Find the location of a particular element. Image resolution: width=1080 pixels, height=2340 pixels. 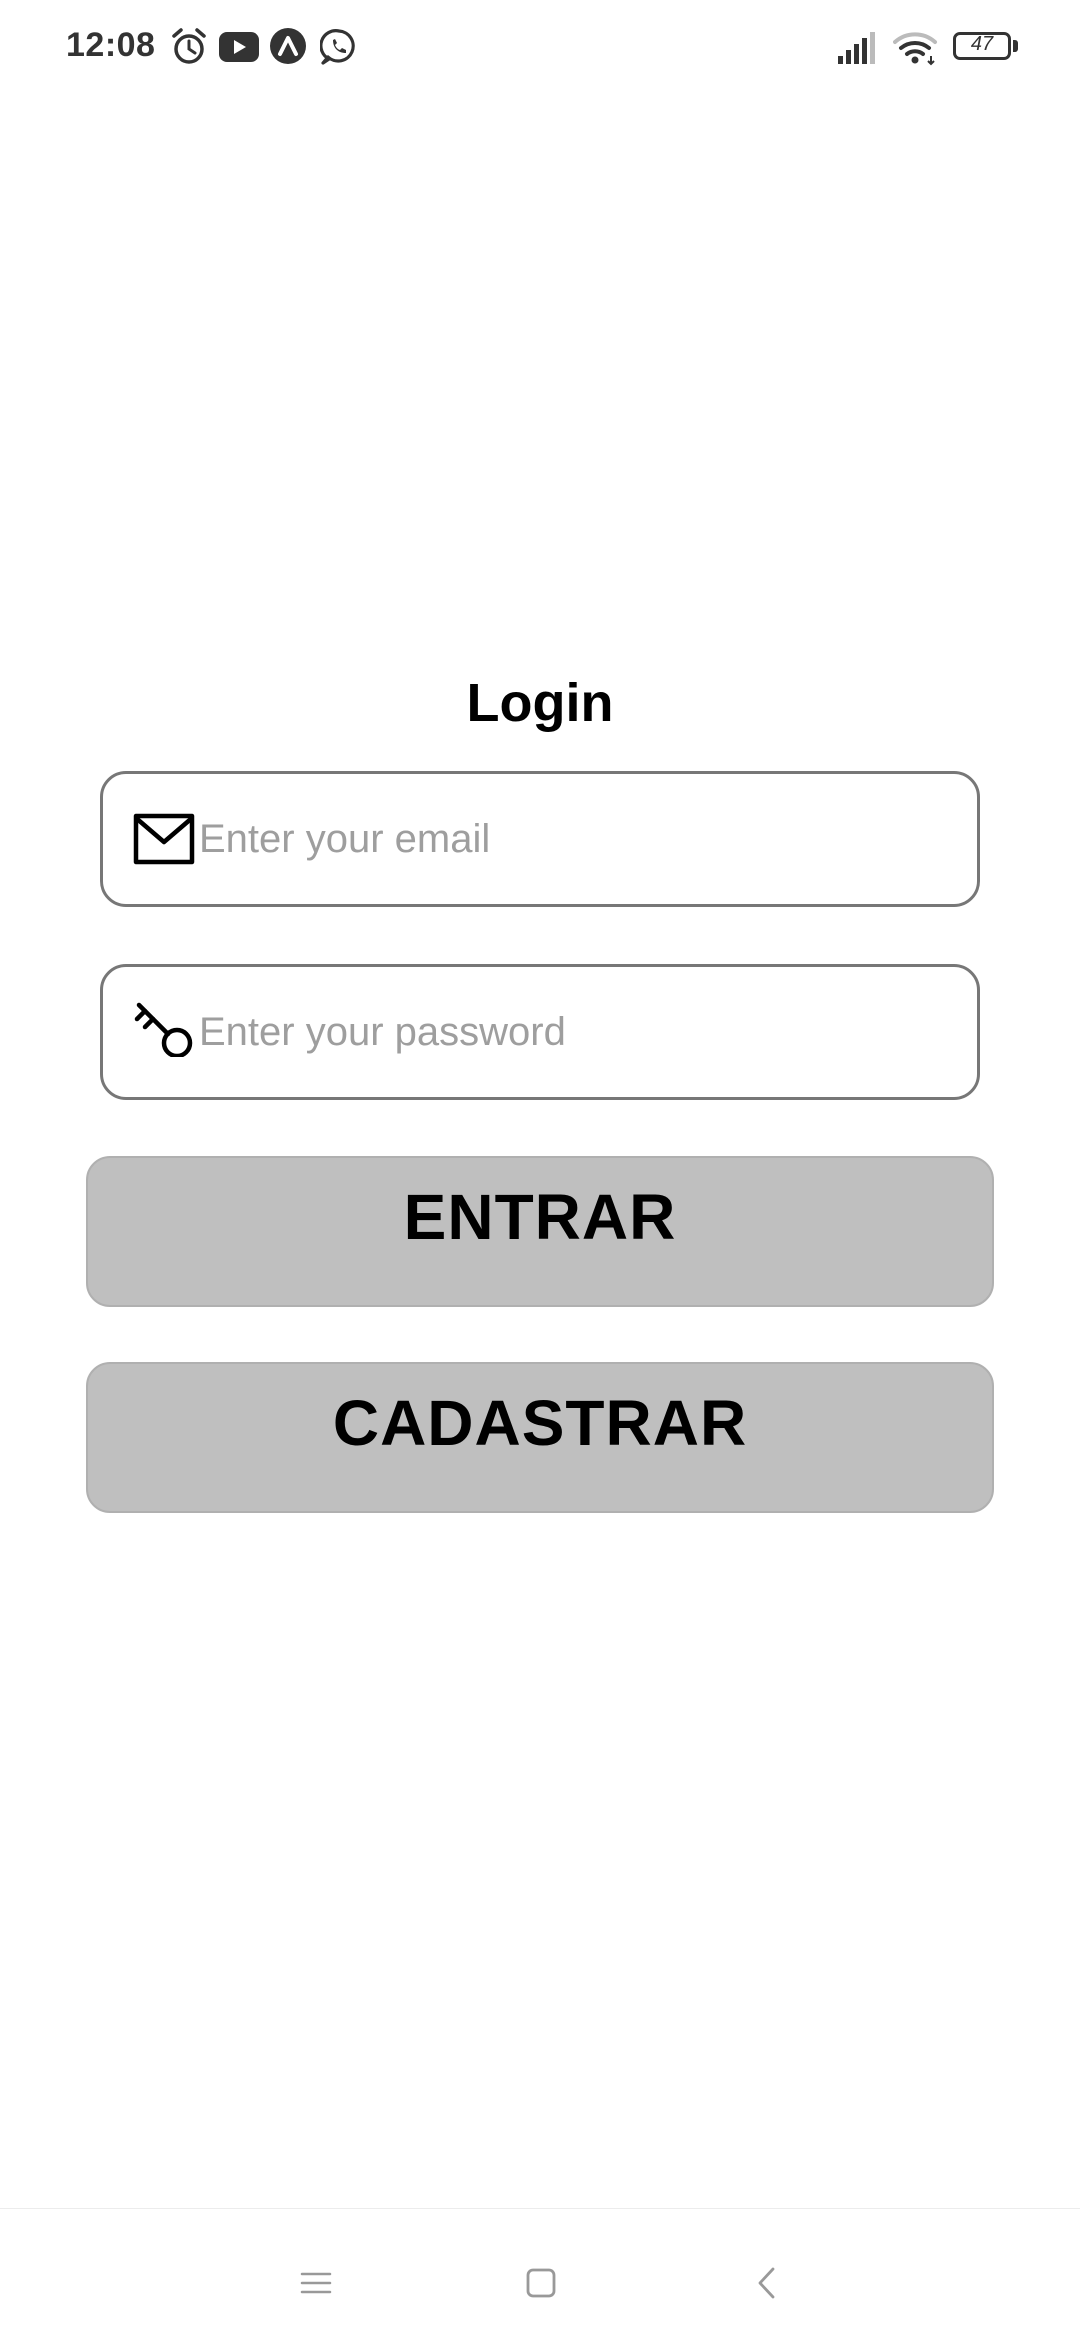

password-field is located at coordinates (579, 1032).